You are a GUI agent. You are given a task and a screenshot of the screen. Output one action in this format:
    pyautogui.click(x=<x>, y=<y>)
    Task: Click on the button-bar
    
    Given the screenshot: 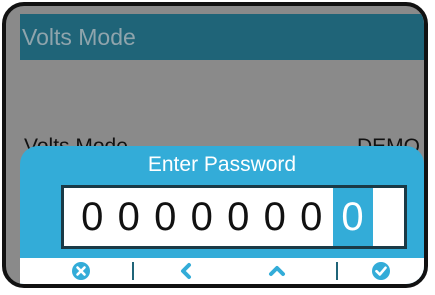 What is the action you would take?
    pyautogui.click(x=222, y=271)
    